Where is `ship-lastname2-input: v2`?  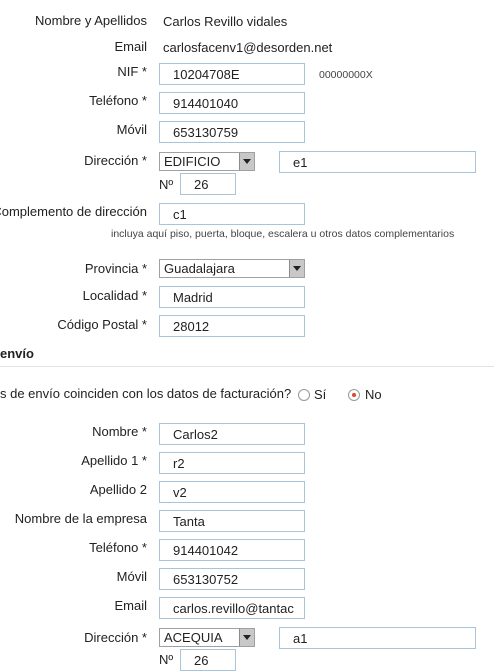
ship-lastname2-input: v2 is located at coordinates (232, 492).